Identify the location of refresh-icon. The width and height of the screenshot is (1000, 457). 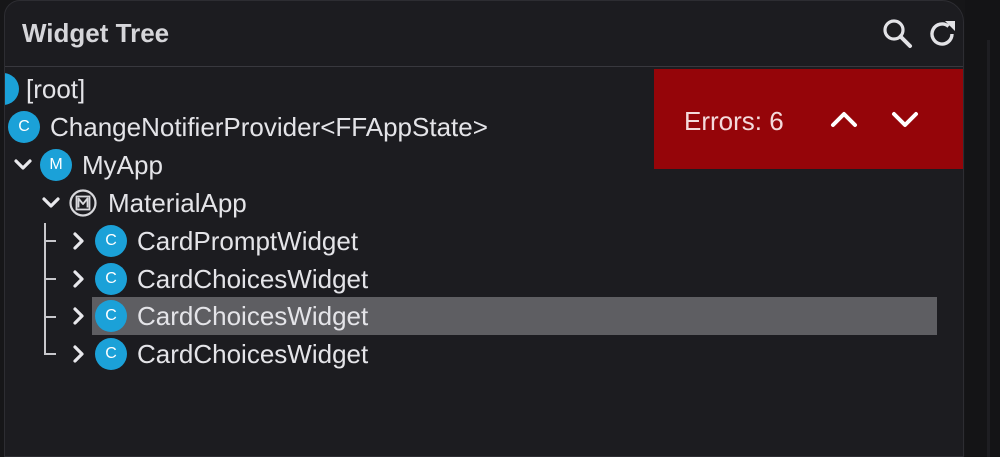
(942, 33).